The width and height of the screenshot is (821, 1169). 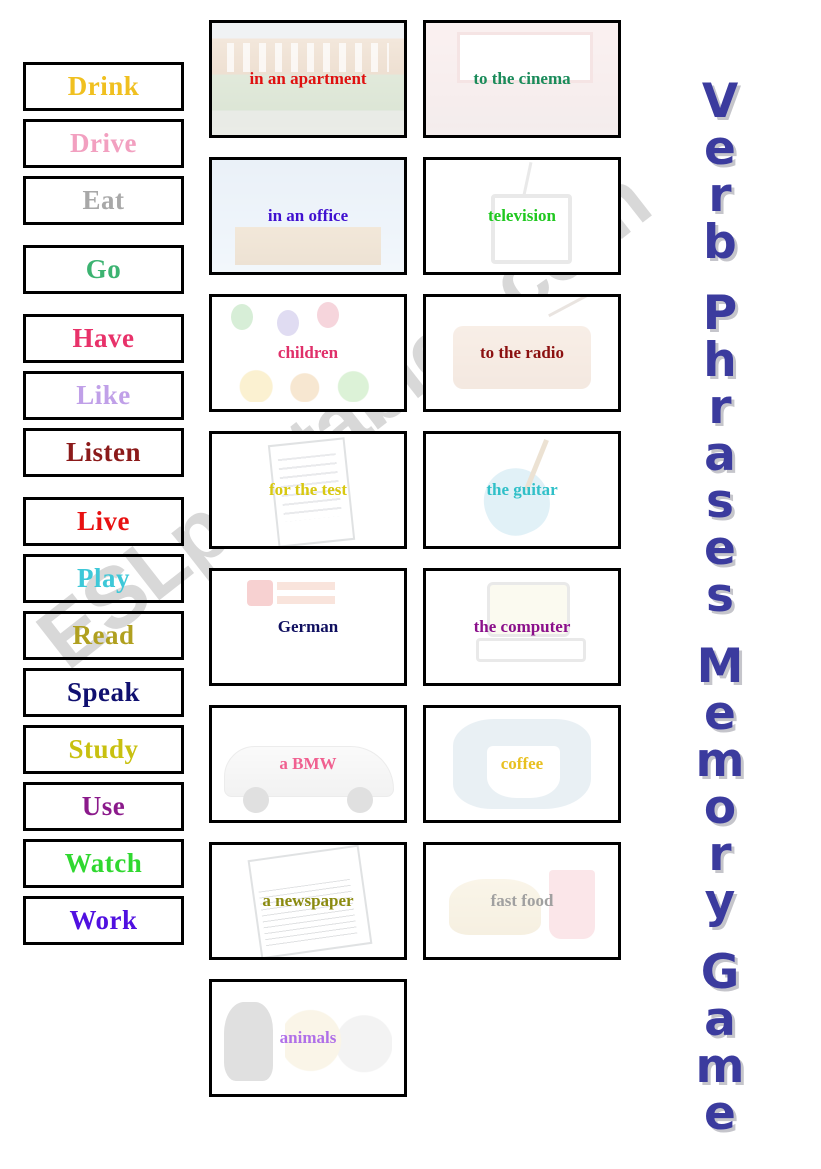 I want to click on picture-card-label: German, so click(x=308, y=626).